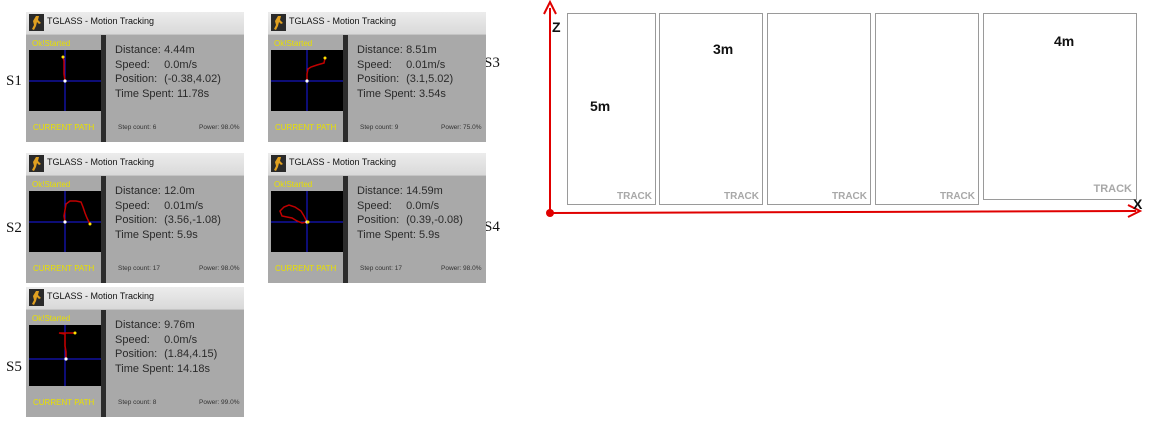 The width and height of the screenshot is (1154, 432). I want to click on power-value: 99.0%, so click(230, 402).